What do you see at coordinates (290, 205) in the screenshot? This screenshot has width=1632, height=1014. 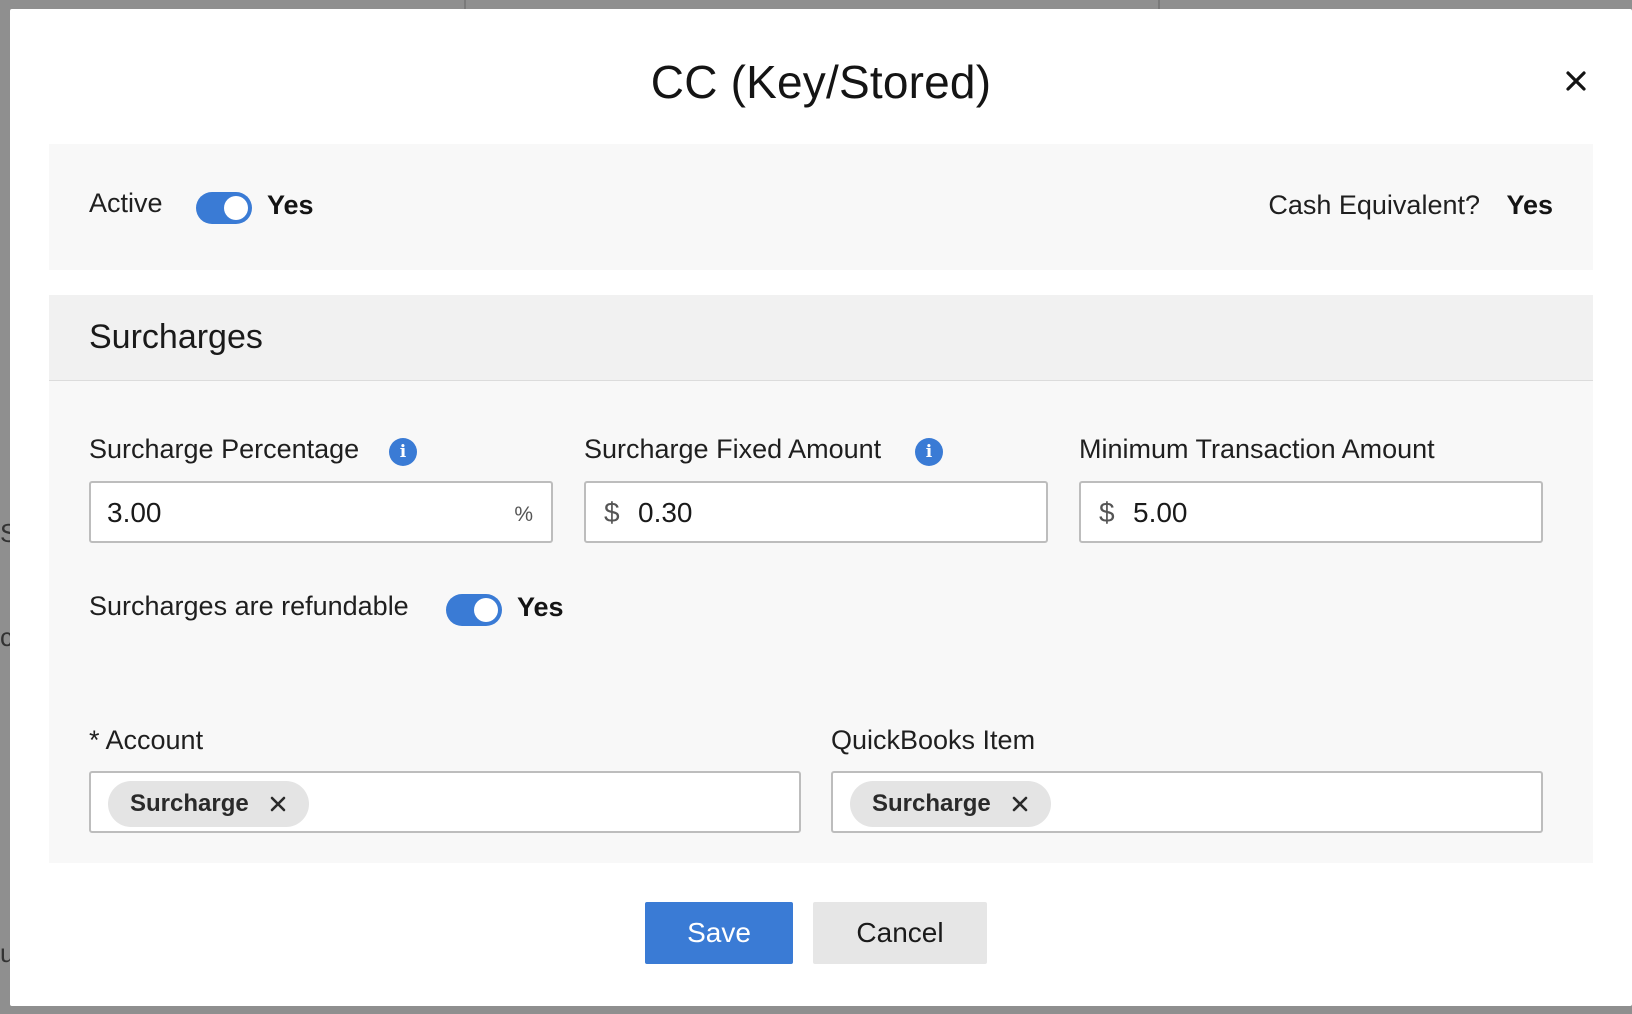 I see `active-value: Yes` at bounding box center [290, 205].